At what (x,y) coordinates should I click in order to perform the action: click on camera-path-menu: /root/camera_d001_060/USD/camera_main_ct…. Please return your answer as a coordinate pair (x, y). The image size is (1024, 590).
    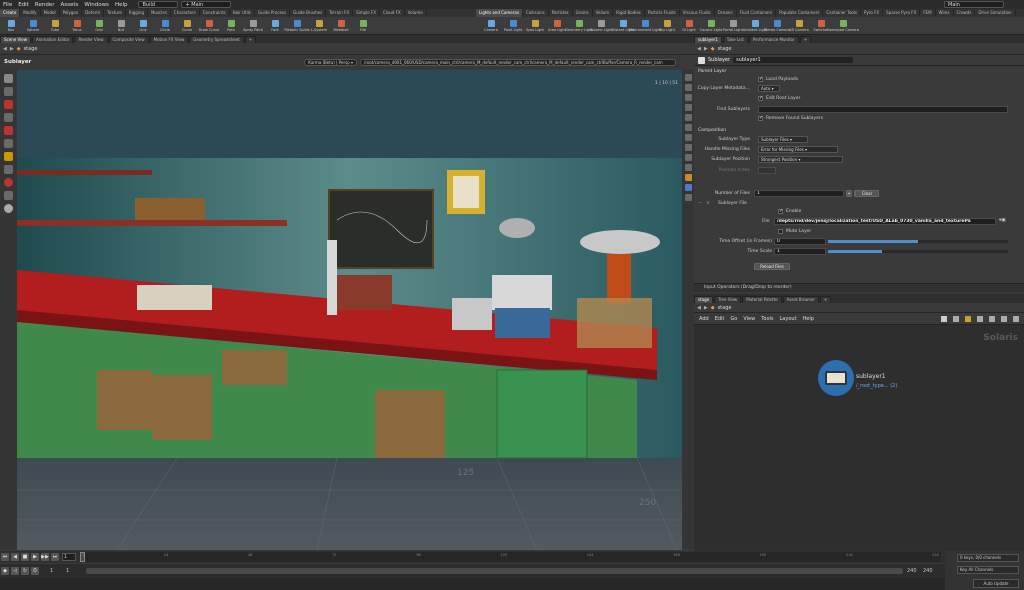
    Looking at the image, I should click on (518, 62).